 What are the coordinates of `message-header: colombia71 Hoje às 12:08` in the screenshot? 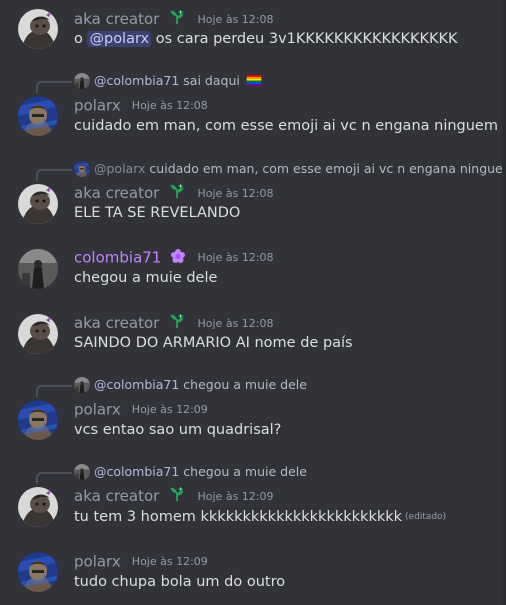 It's located at (174, 257).